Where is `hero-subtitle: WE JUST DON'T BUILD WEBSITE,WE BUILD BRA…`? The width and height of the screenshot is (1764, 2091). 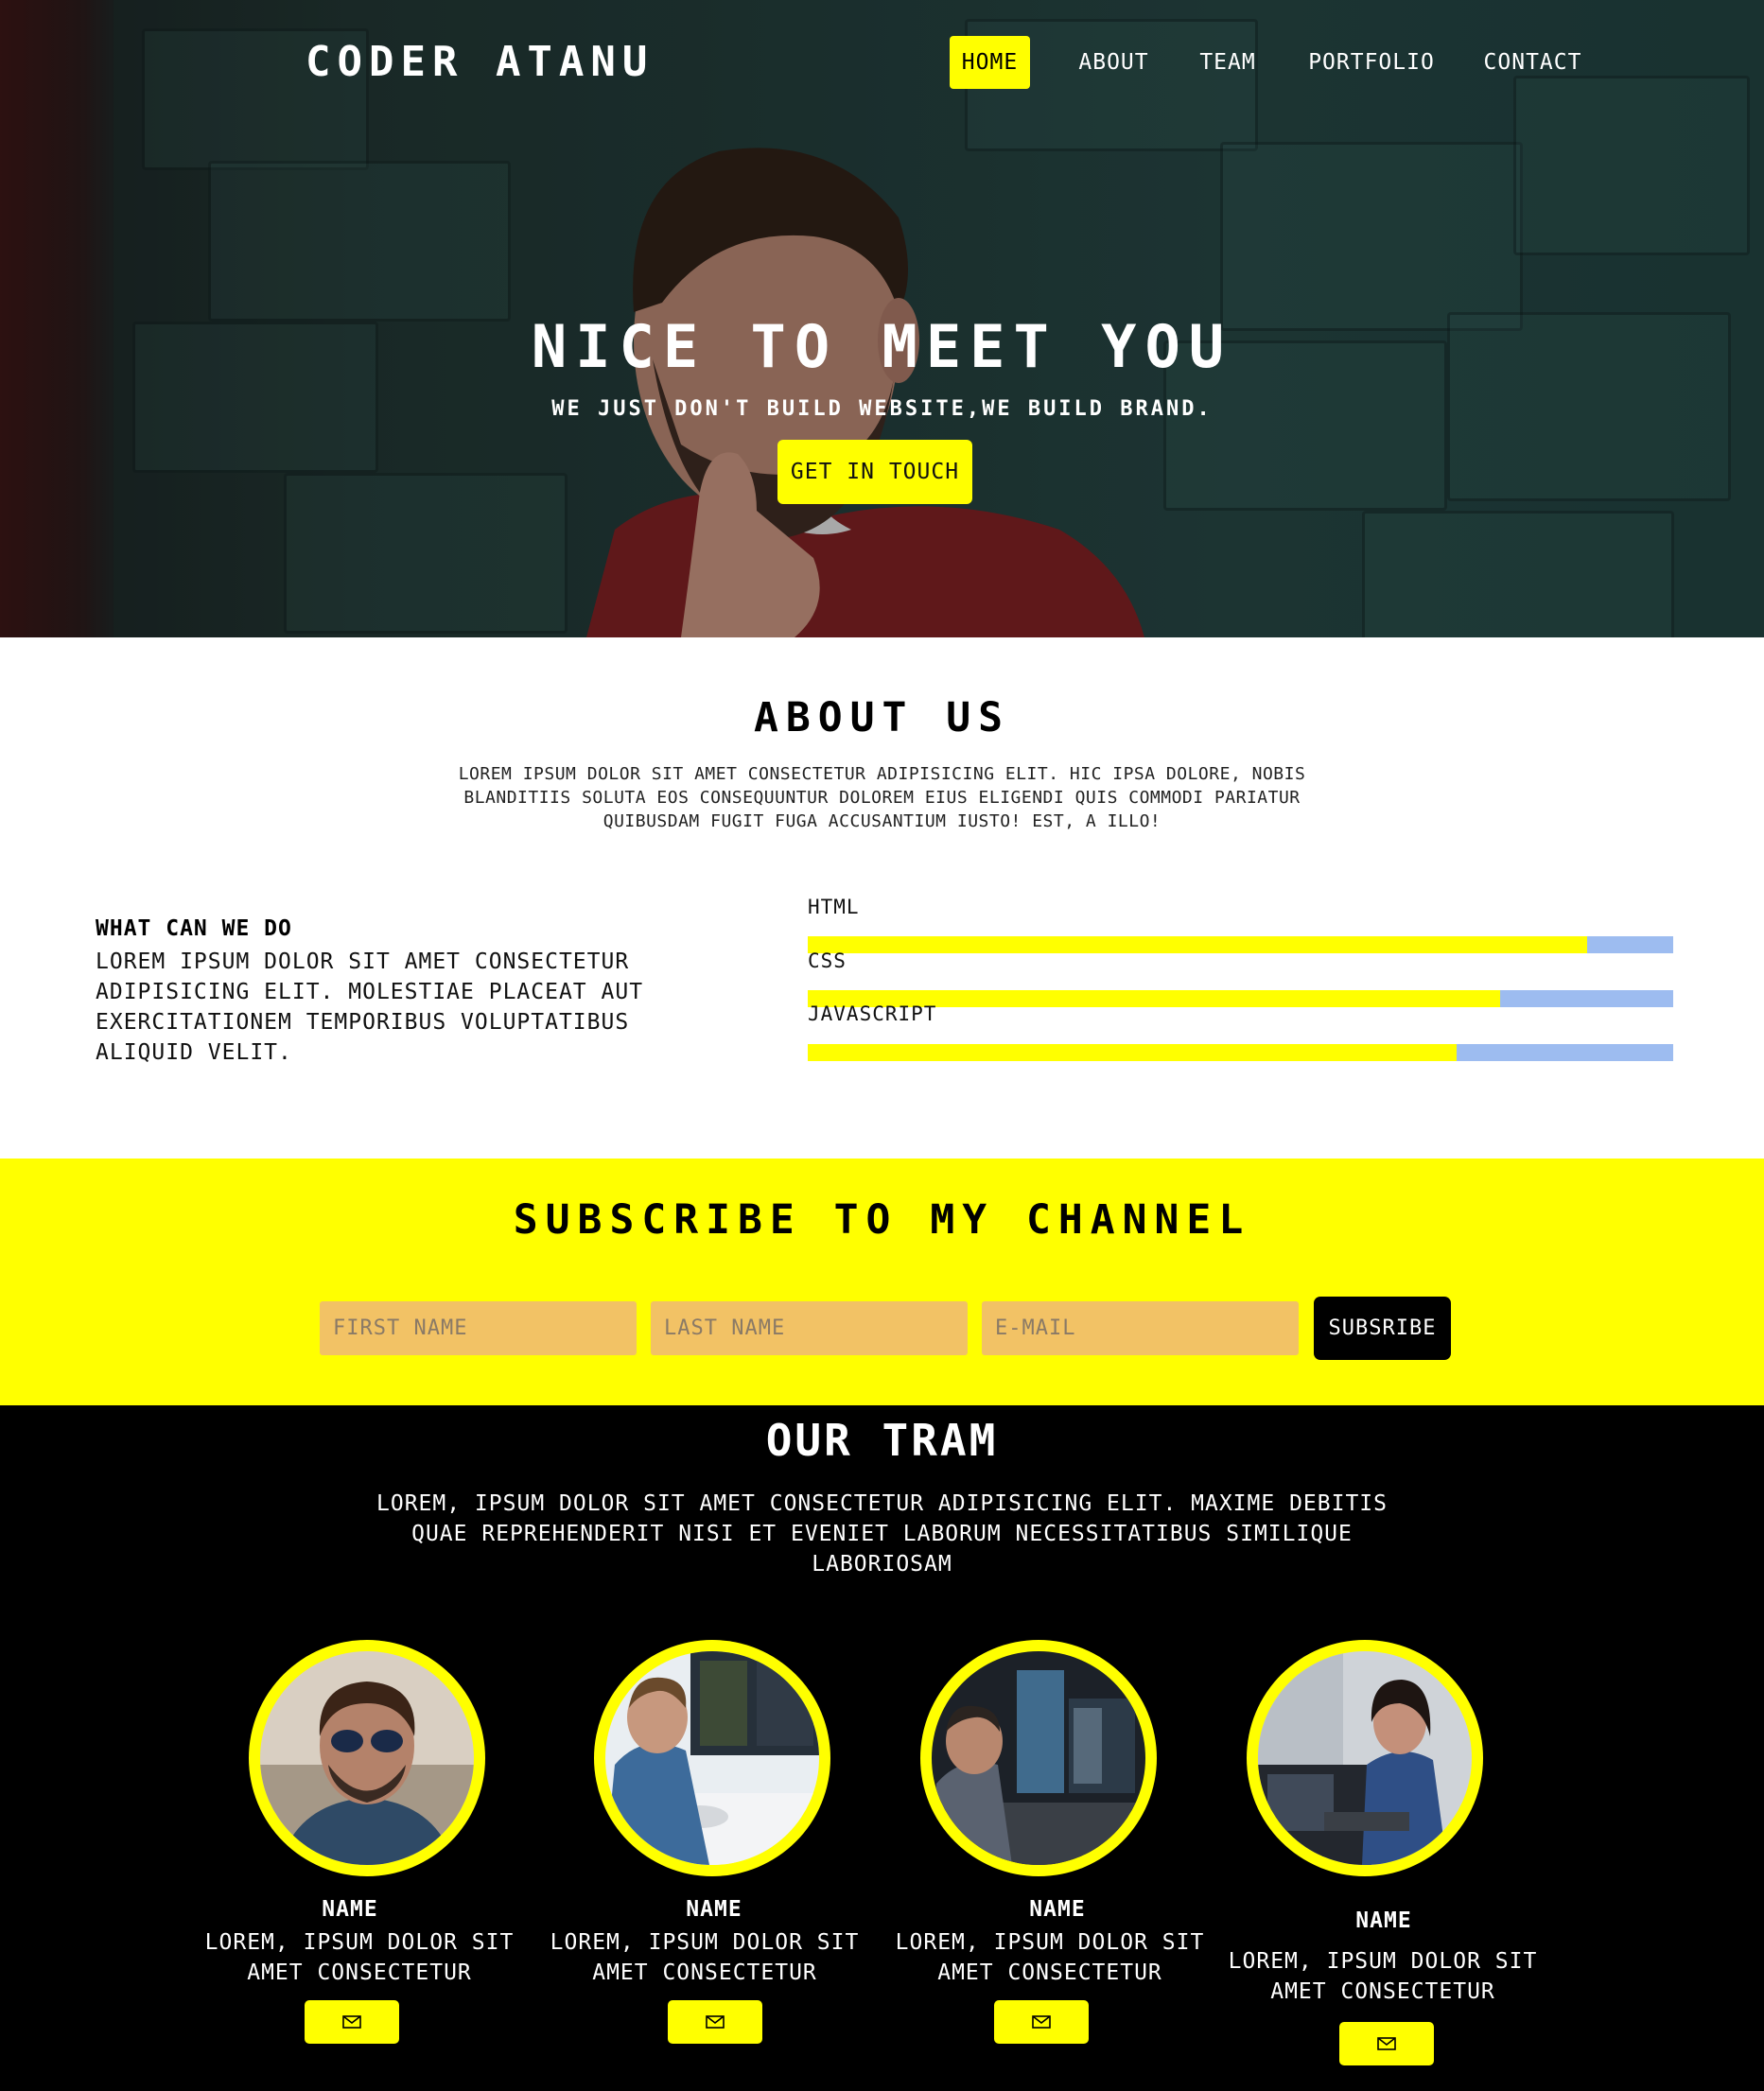
hero-subtitle: WE JUST DON'T BUILD WEBSITE,WE BUILD BRA… is located at coordinates (882, 409).